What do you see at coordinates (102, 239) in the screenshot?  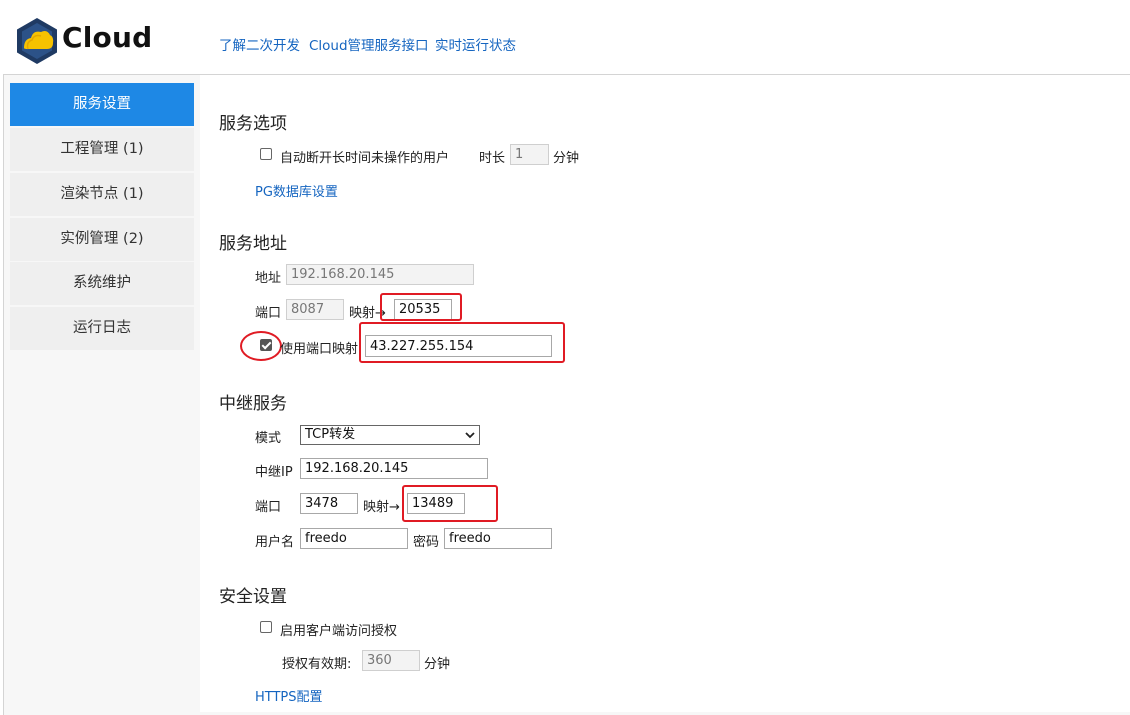 I see `sidebar-item-instance-management: 实例管理 (2)` at bounding box center [102, 239].